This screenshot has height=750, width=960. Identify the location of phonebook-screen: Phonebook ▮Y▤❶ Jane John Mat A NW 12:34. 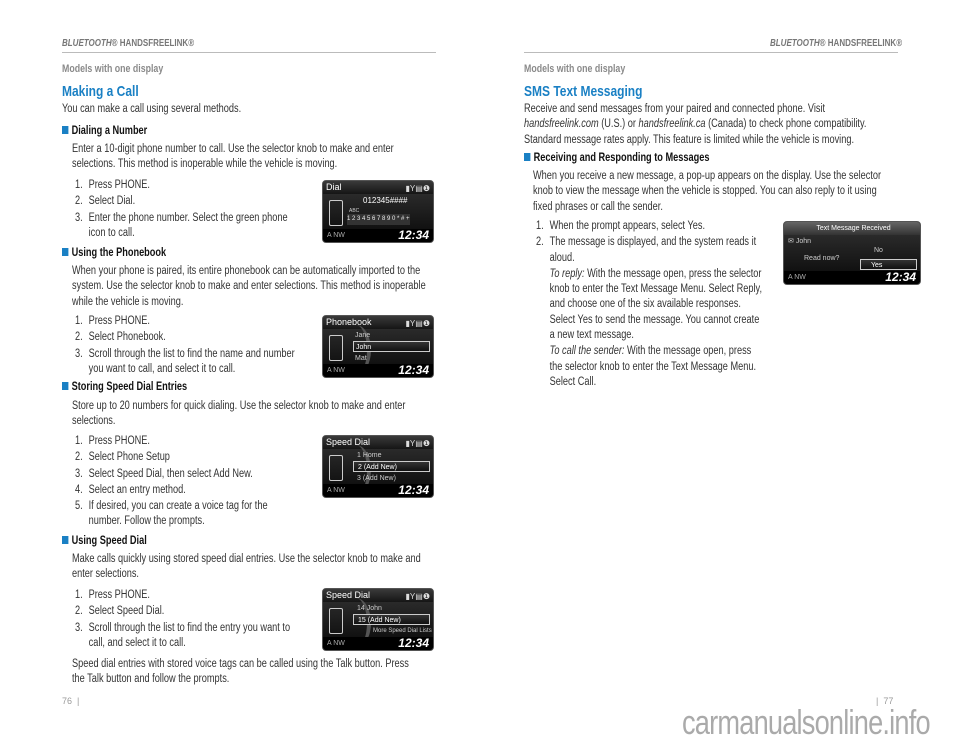
(378, 346).